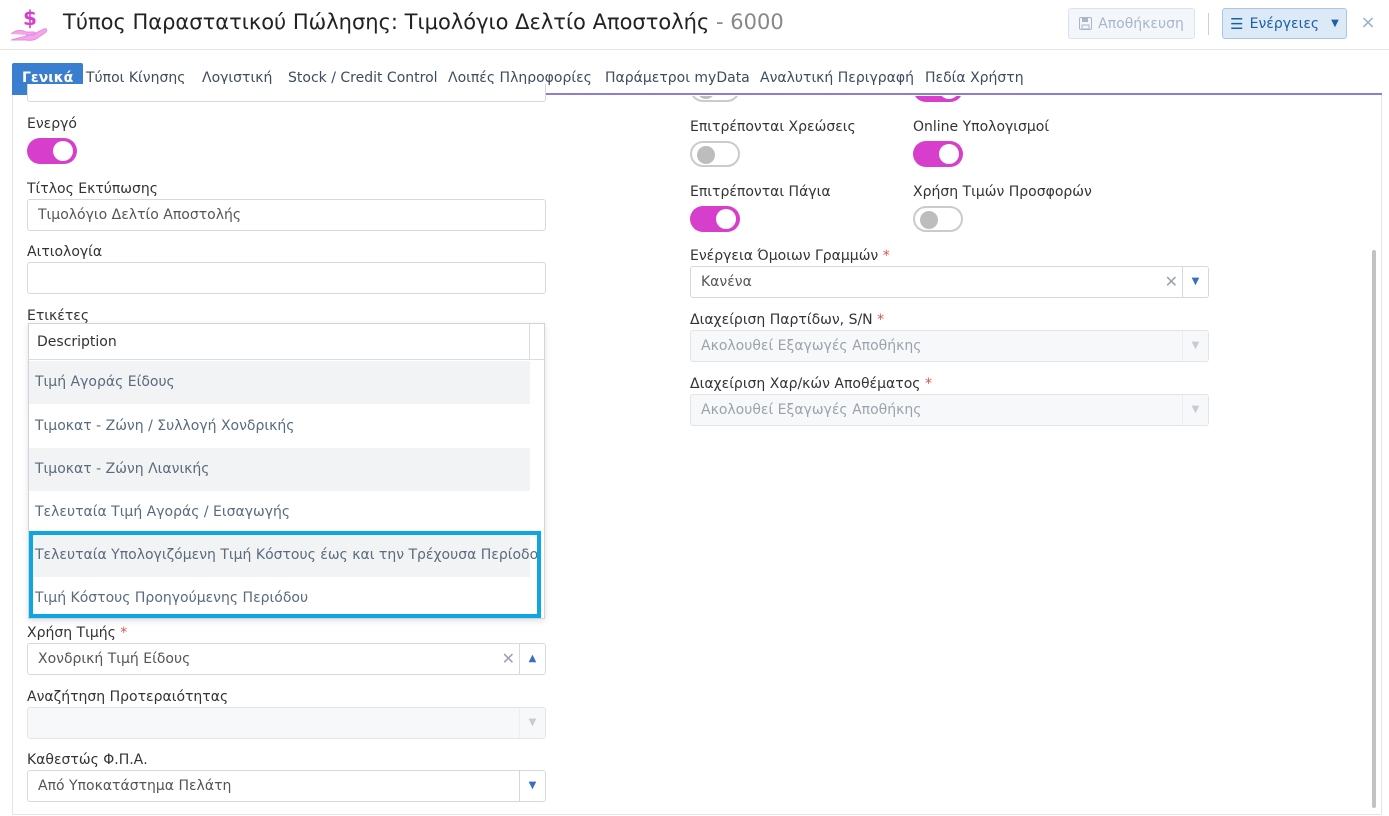  Describe the element at coordinates (286, 215) in the screenshot. I see `print-title-input: Τιμολόγιο Δελτίο Αποστολής` at that location.